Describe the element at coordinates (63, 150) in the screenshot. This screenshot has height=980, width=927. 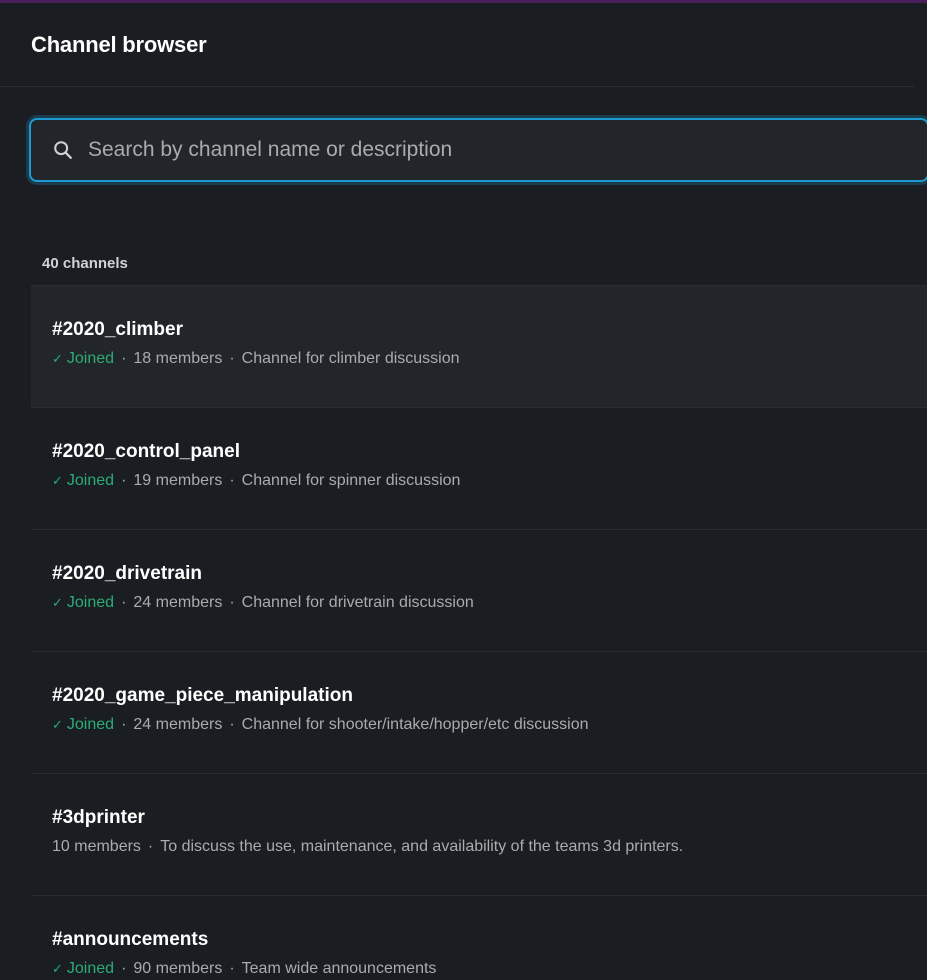
I see `search-icon` at that location.